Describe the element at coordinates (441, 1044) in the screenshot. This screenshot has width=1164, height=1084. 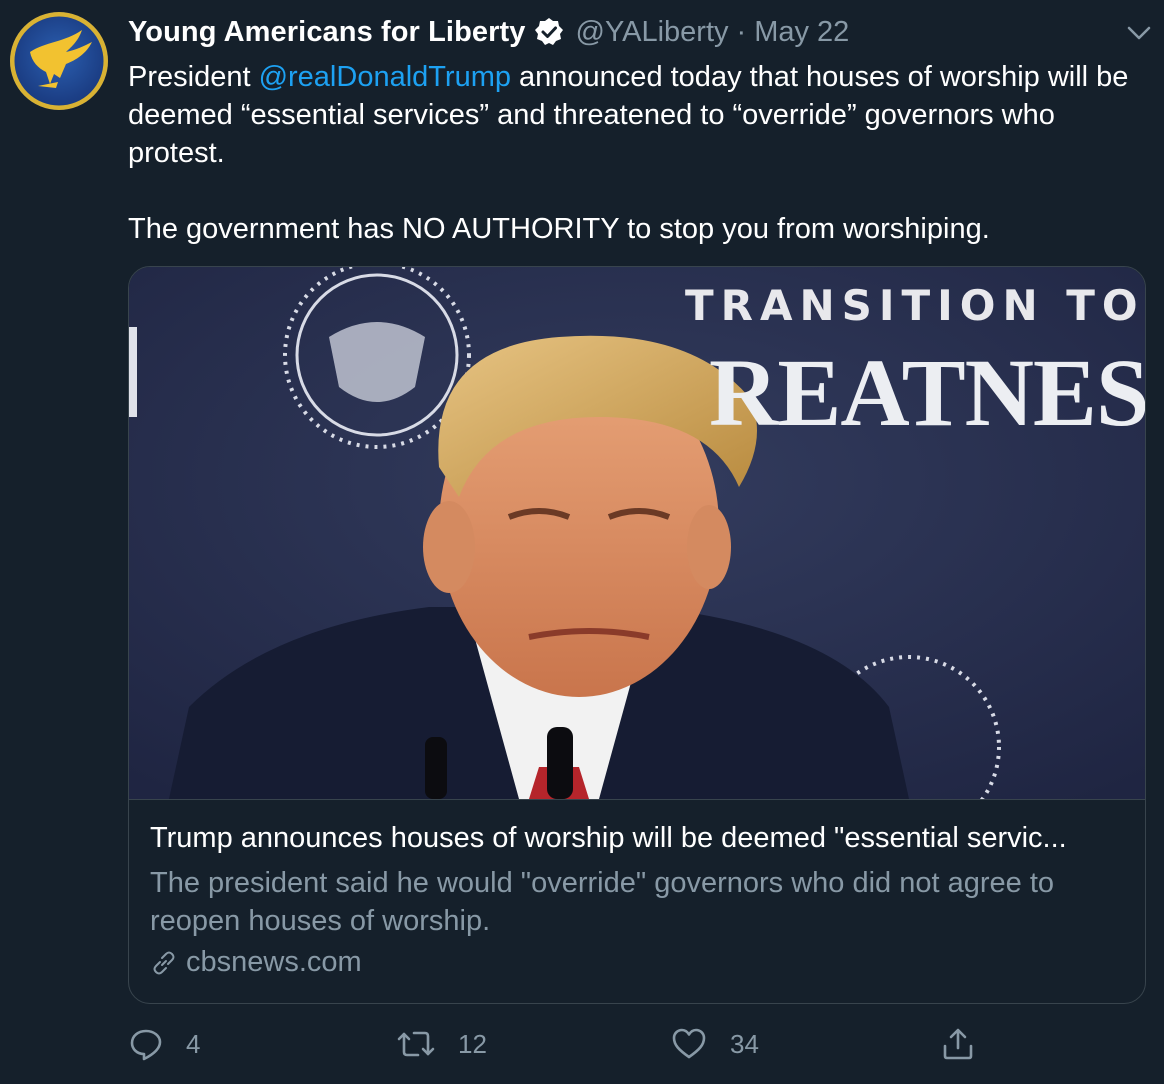
I see `retweet-button: 12` at that location.